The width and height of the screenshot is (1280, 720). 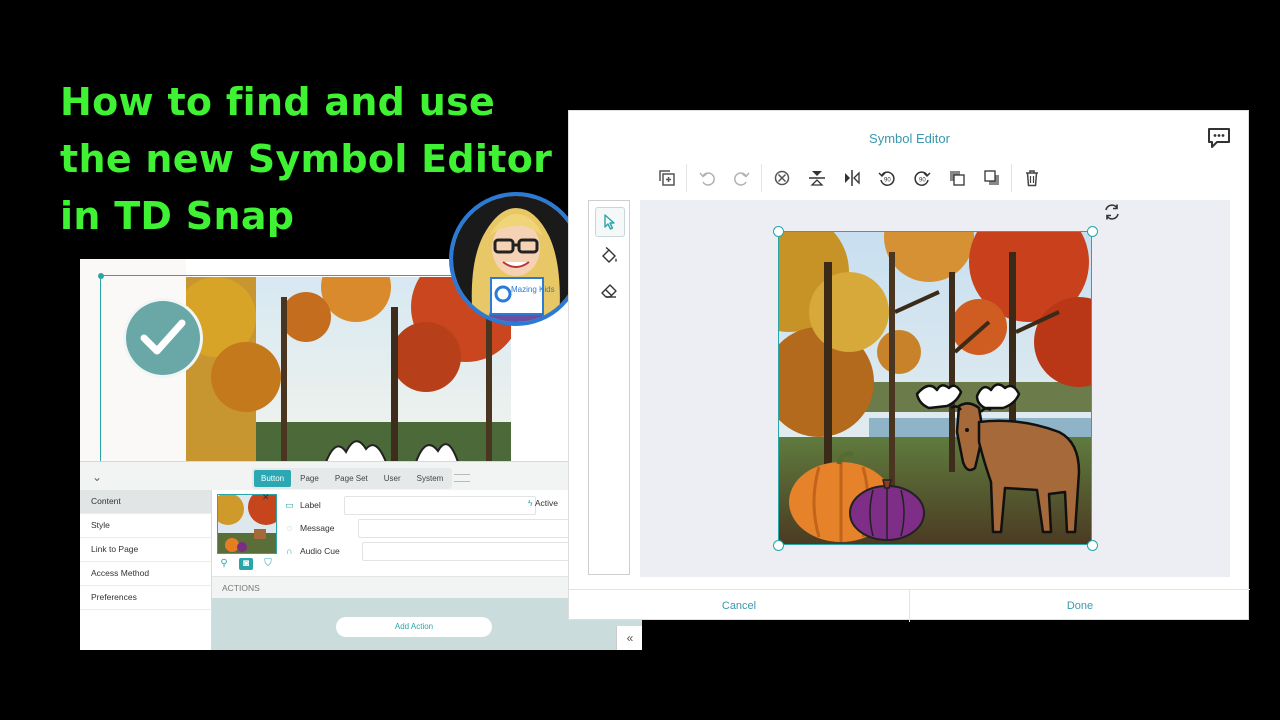 I want to click on collapse-chevron-icon: ⌄, so click(x=97, y=477).